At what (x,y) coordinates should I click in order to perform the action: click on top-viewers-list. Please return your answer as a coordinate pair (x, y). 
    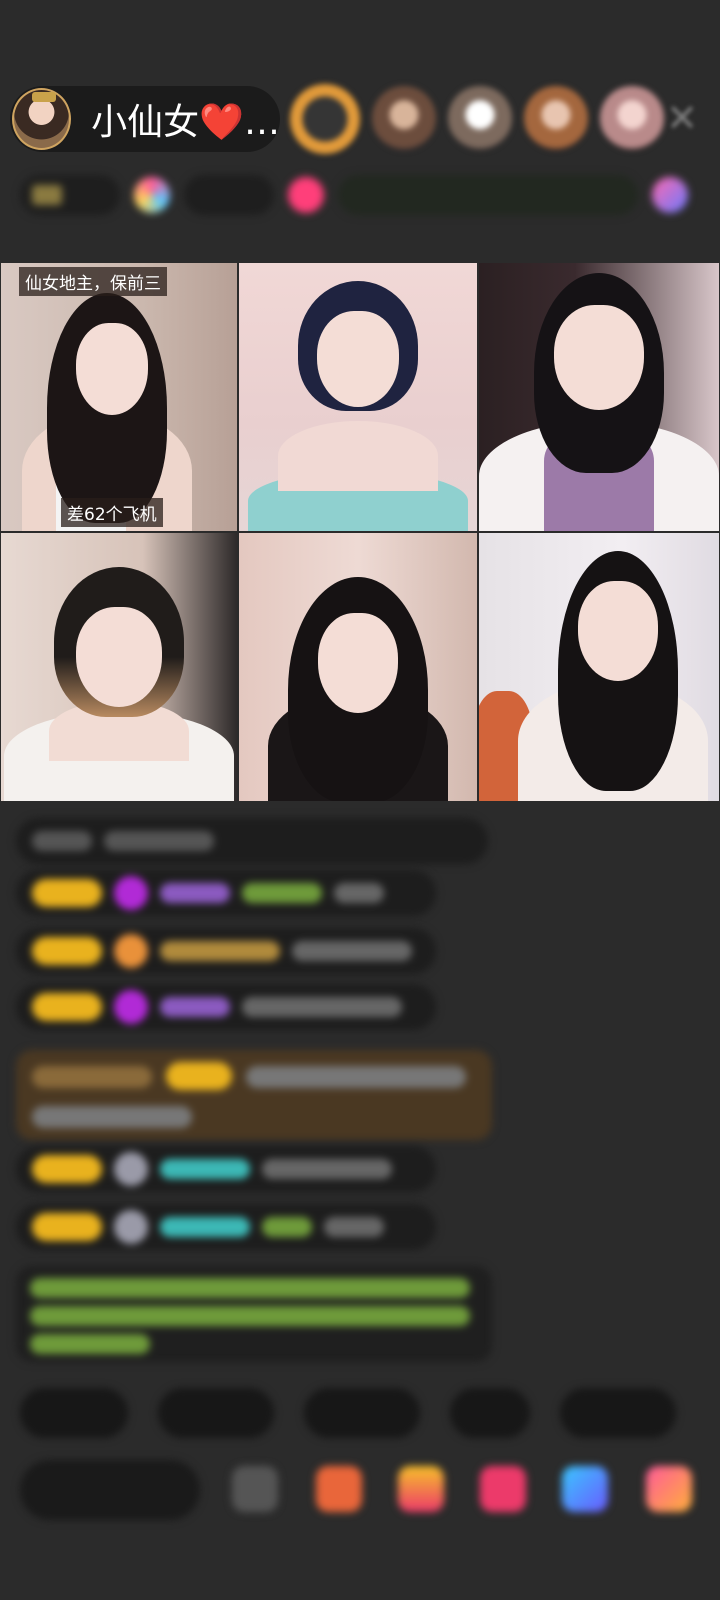
    Looking at the image, I should click on (477, 119).